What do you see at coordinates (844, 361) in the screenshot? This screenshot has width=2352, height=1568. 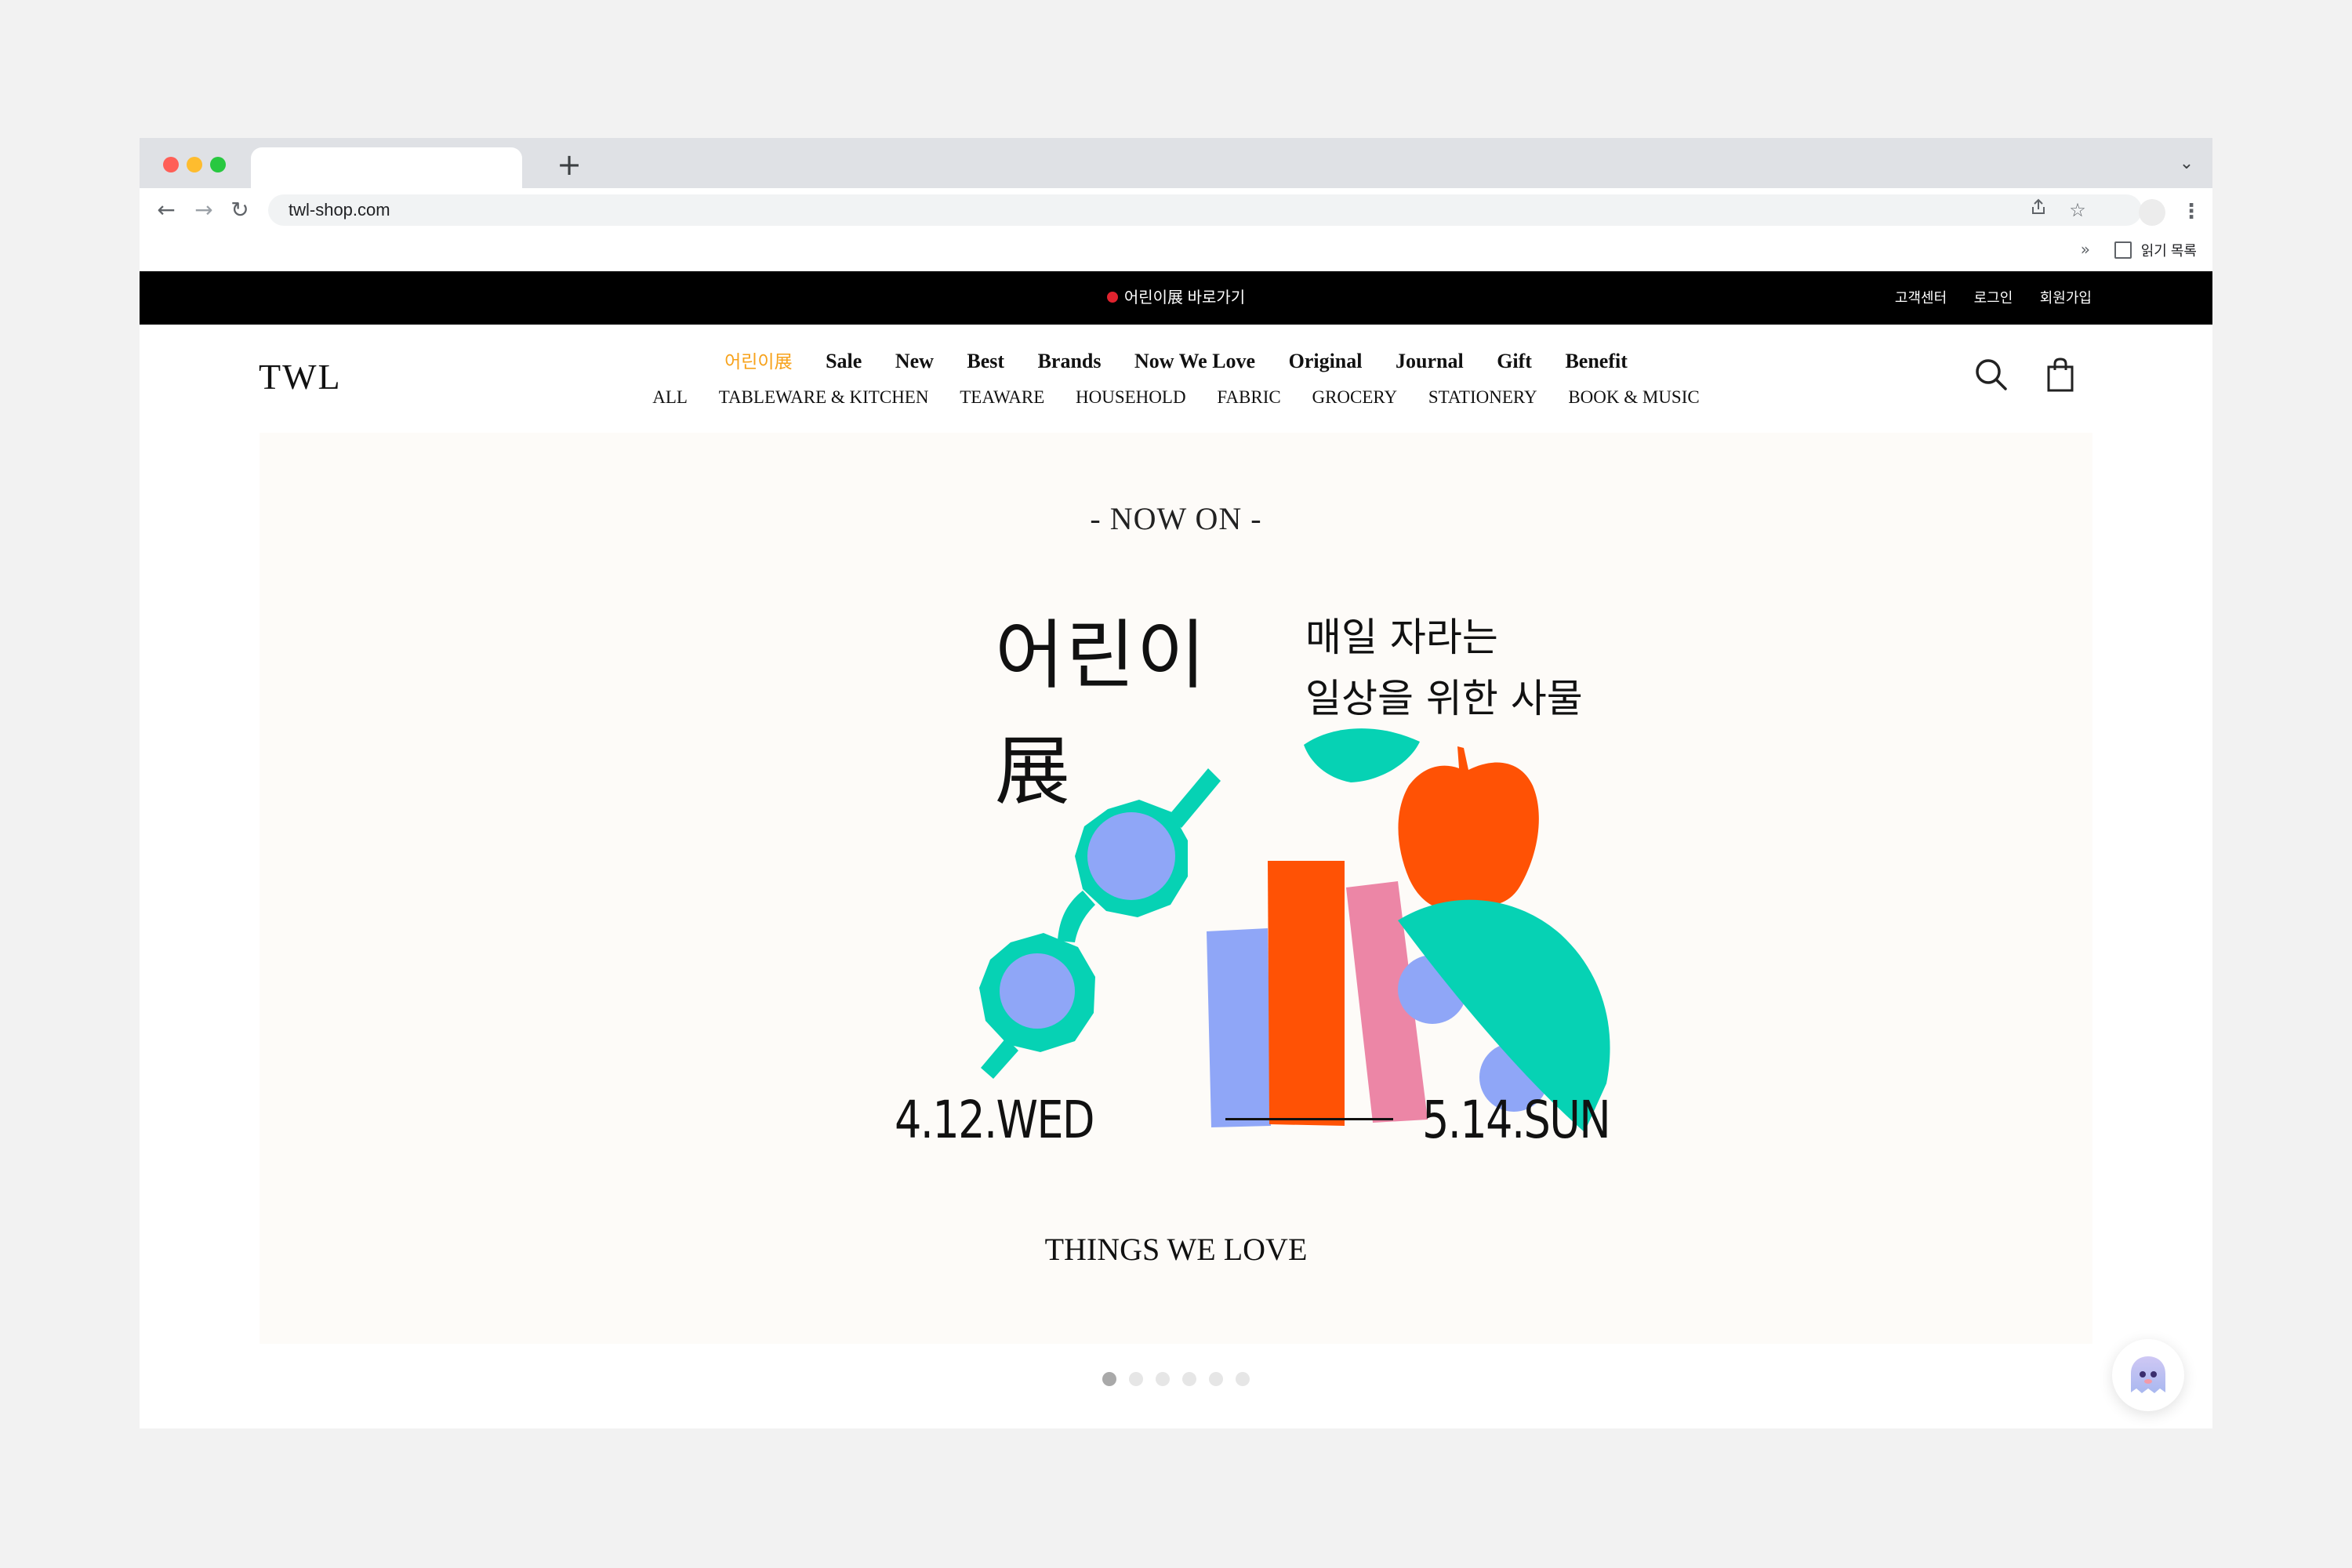 I see `nav-item-sale: Sale` at bounding box center [844, 361].